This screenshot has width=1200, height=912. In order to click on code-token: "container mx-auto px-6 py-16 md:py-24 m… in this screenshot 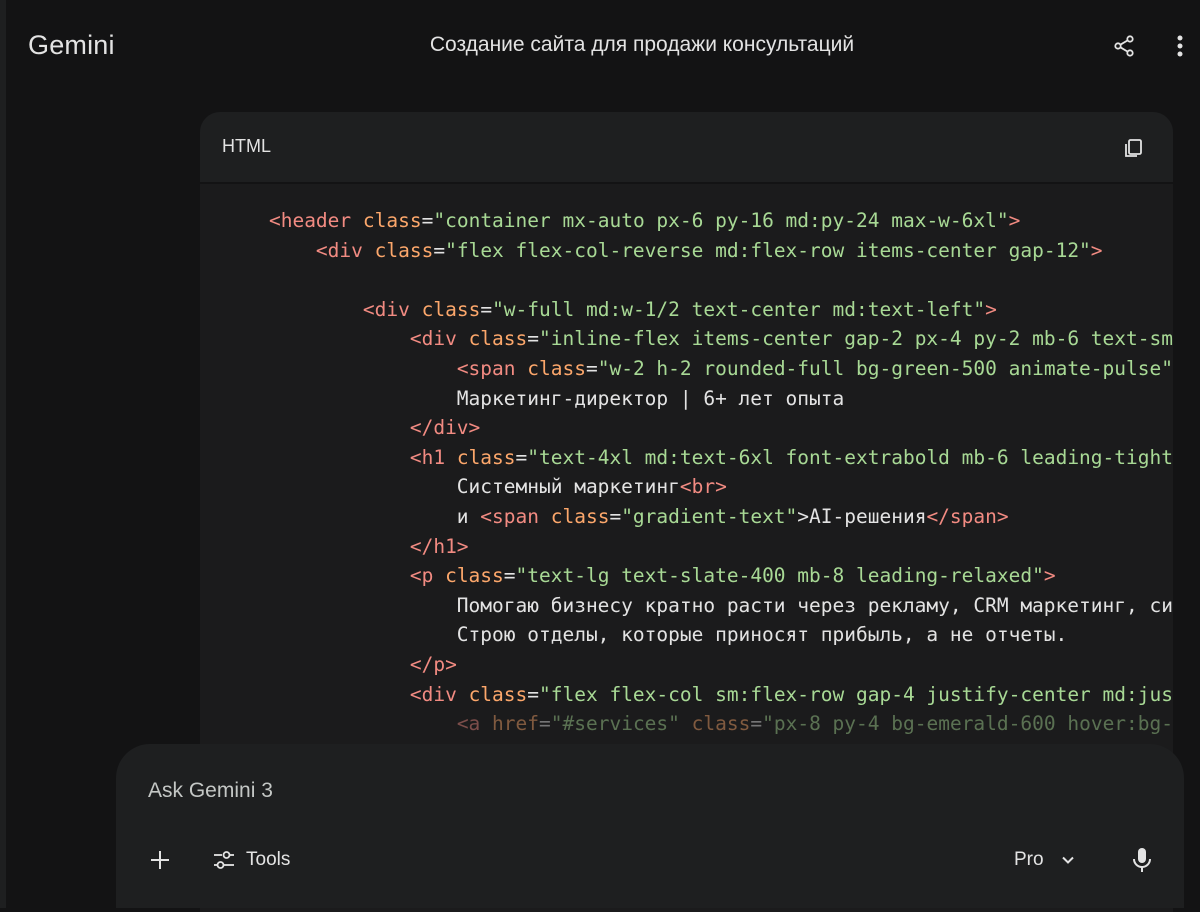, I will do `click(721, 220)`.